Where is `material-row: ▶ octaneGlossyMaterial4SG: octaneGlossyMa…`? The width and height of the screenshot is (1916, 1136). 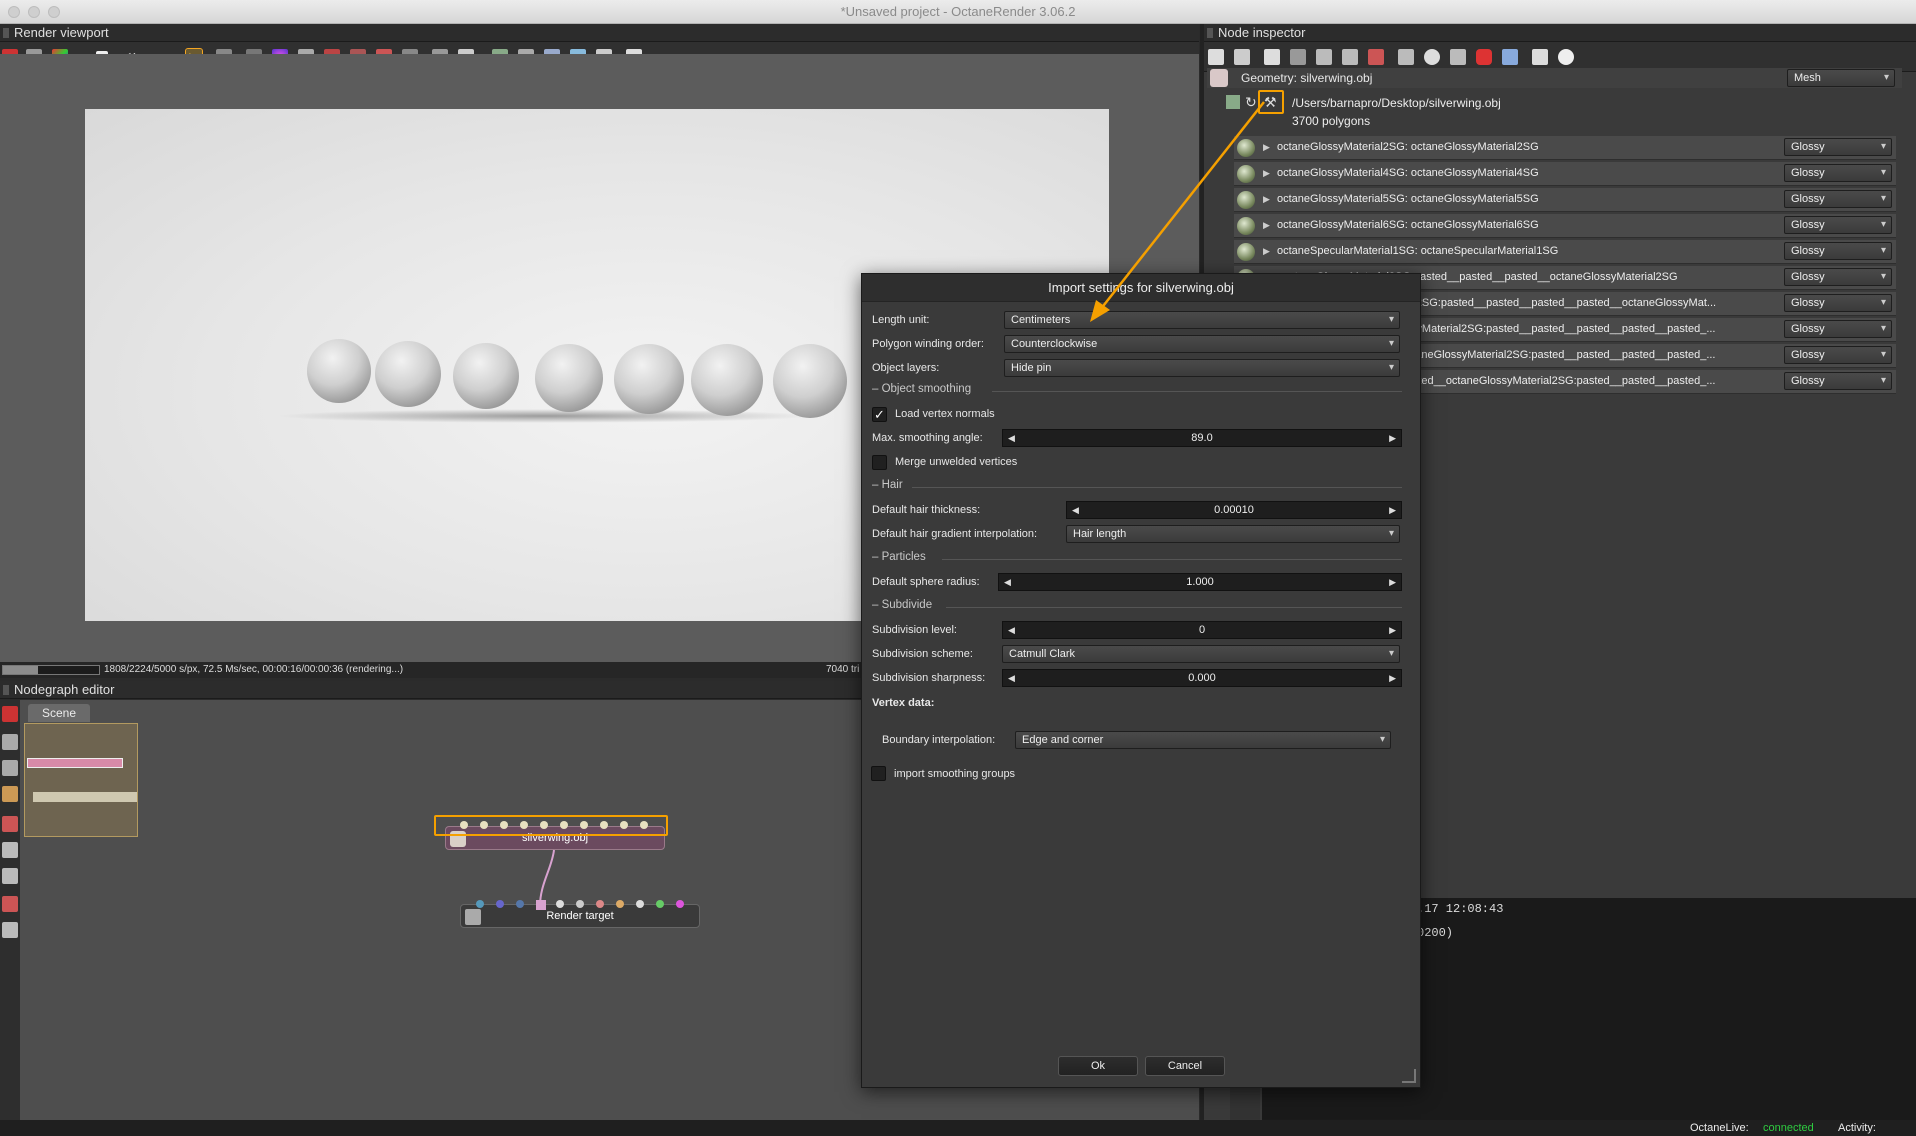 material-row: ▶ octaneGlossyMaterial4SG: octaneGlossyMa… is located at coordinates (1565, 174).